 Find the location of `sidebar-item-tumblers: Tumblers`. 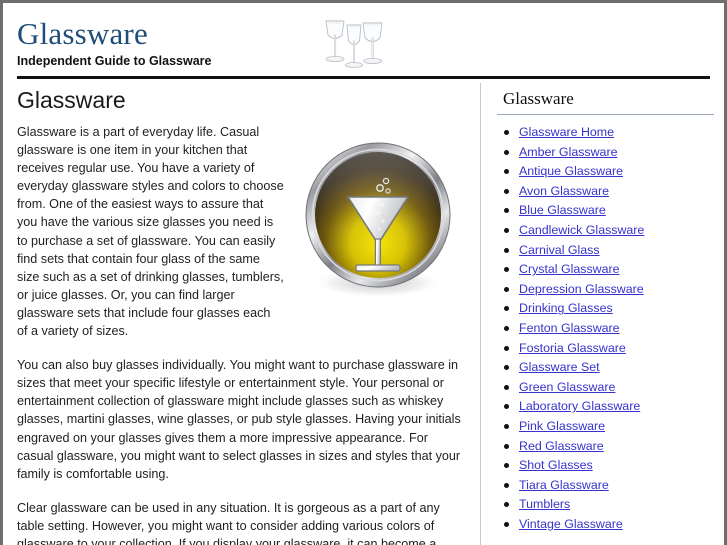

sidebar-item-tumblers: Tumblers is located at coordinates (544, 504).